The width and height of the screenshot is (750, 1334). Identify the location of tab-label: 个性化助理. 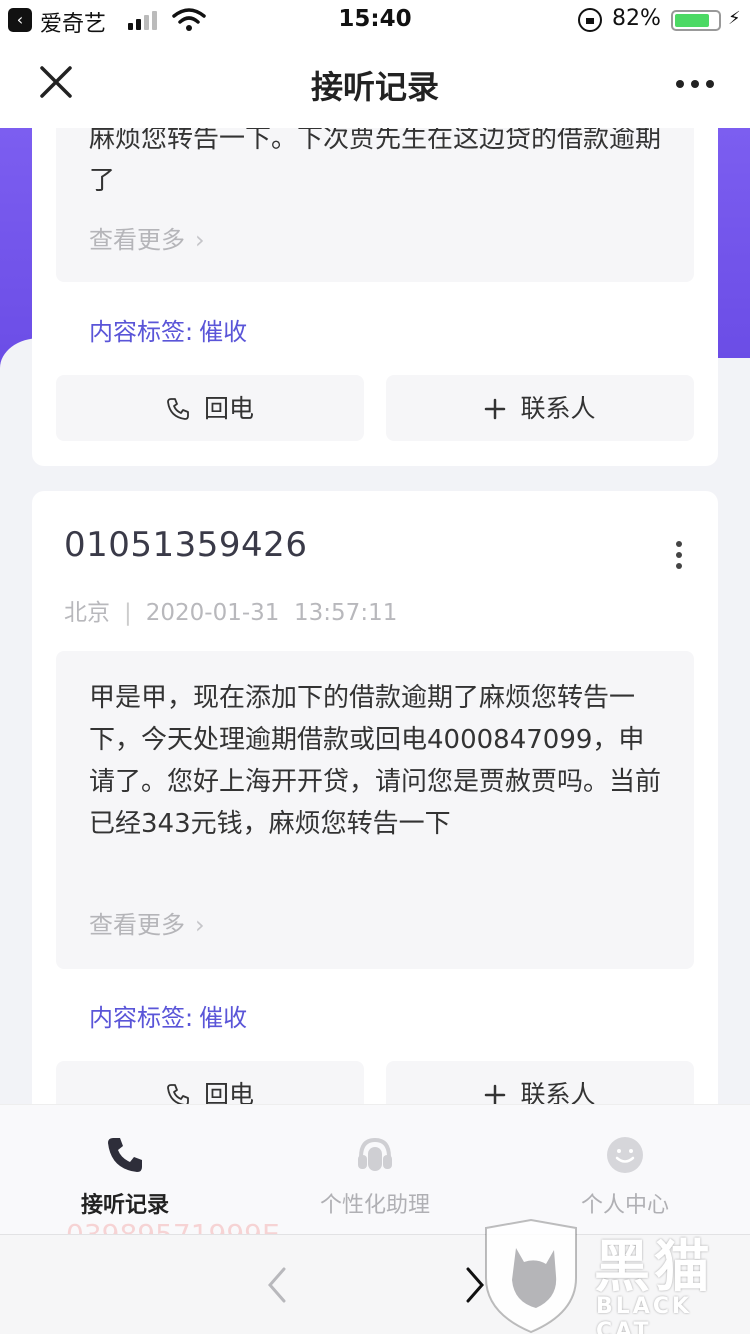
(374, 1205).